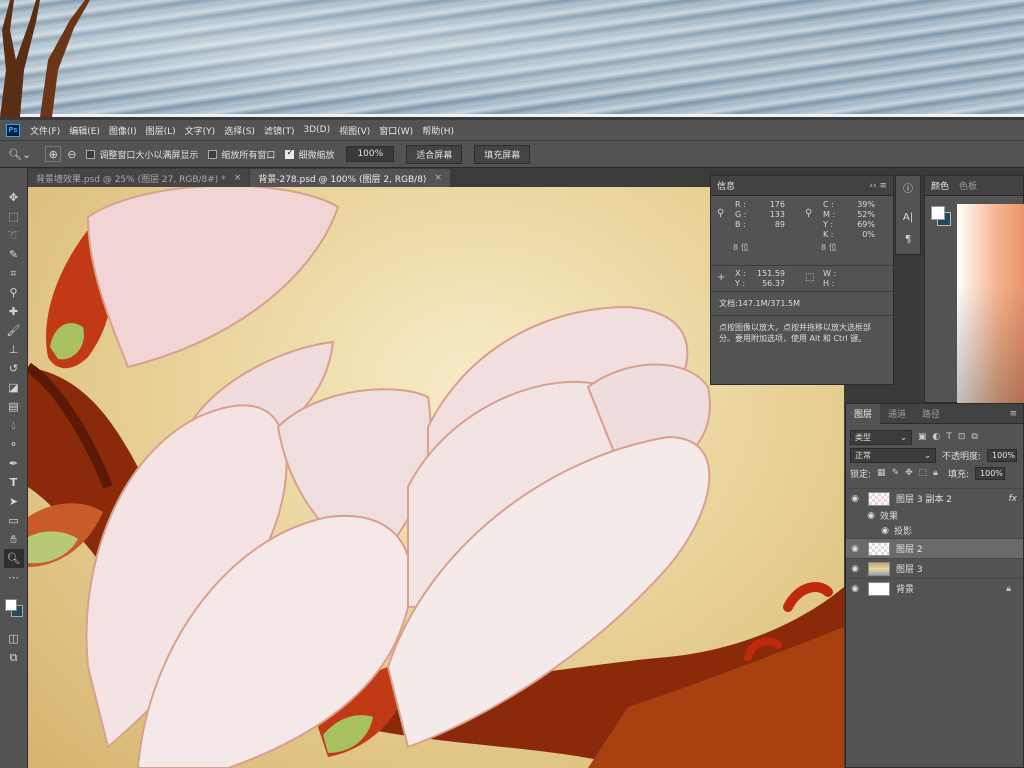 The height and width of the screenshot is (768, 1024). What do you see at coordinates (893, 455) in the screenshot?
I see `blend-mode-select: 正常 ⌄` at bounding box center [893, 455].